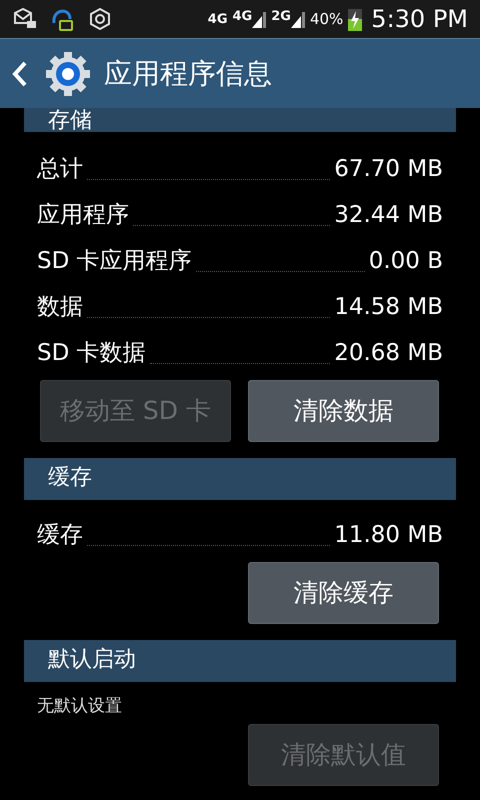  I want to click on row-value: 20.68 MB, so click(388, 353).